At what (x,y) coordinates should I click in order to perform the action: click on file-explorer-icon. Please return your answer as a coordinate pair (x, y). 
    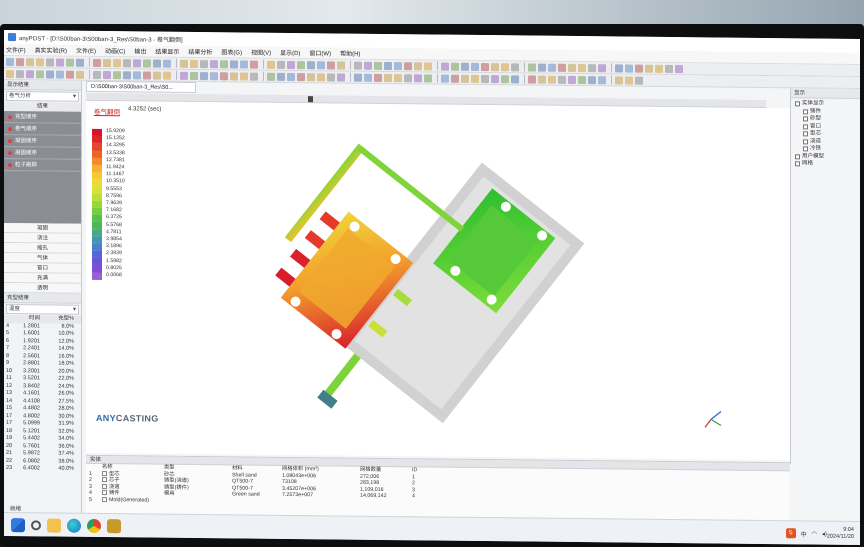
    Looking at the image, I should click on (54, 525).